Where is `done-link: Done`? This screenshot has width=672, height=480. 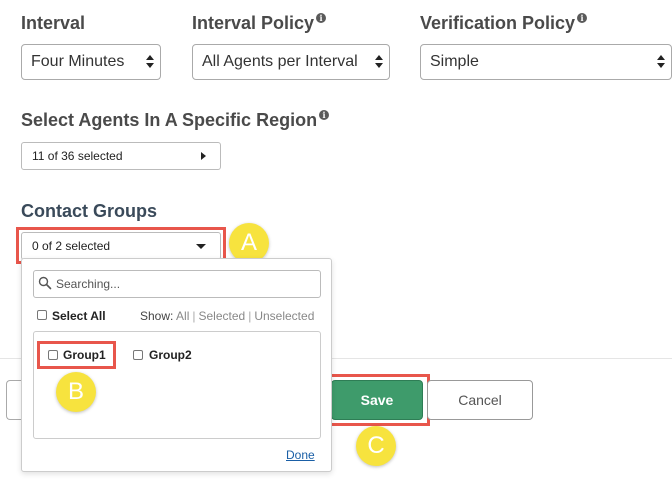
done-link: Done is located at coordinates (300, 455).